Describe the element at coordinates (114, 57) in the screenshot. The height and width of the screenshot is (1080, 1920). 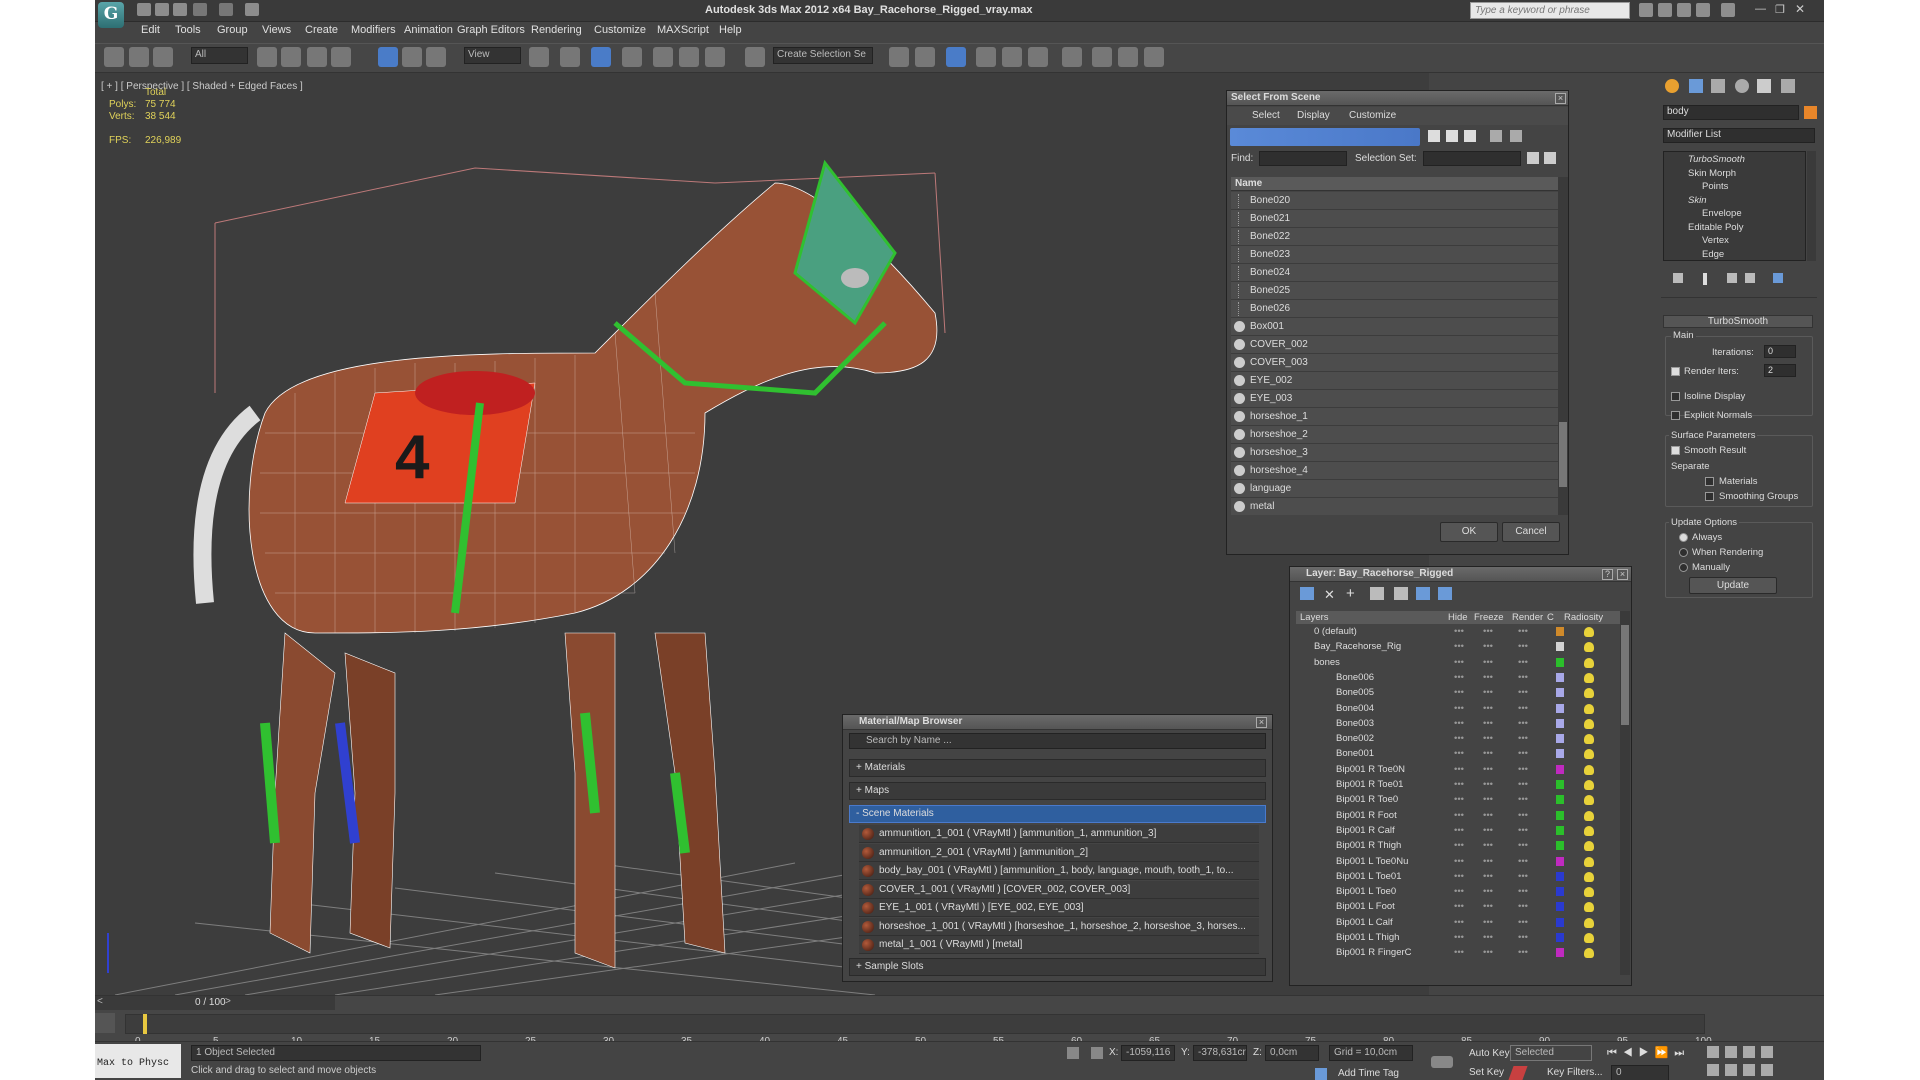
I see `select-link-icon` at that location.